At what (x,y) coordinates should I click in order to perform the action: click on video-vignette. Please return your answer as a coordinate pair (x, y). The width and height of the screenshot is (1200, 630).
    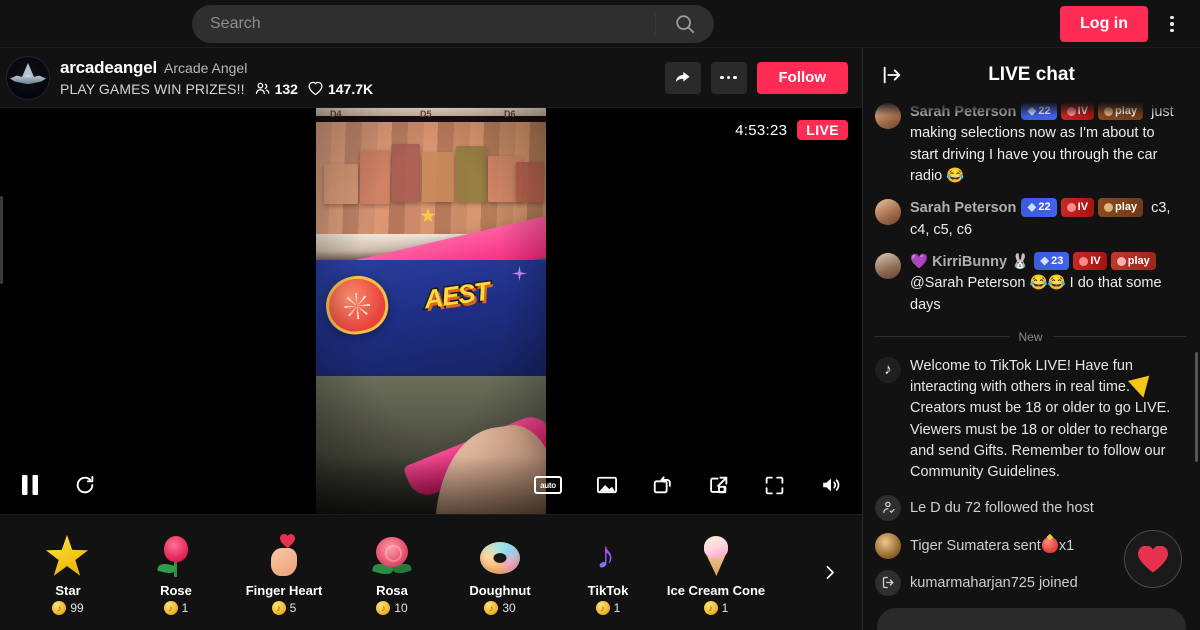
    Looking at the image, I should click on (431, 311).